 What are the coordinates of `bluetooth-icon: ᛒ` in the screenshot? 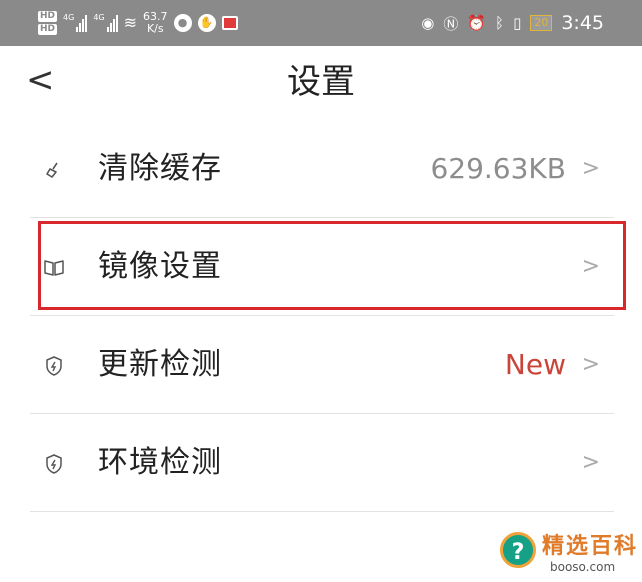 It's located at (500, 23).